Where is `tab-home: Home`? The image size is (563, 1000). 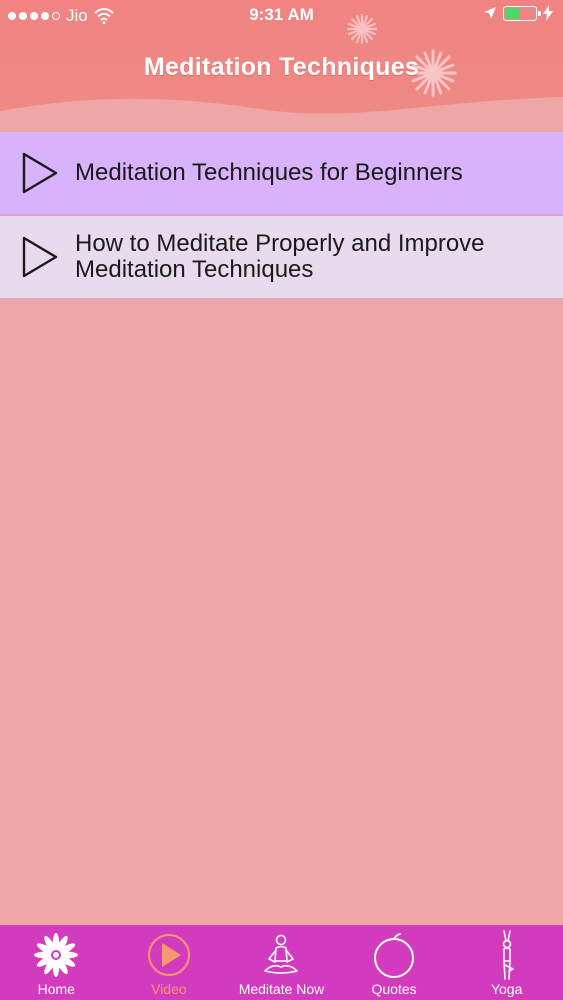
tab-home: Home is located at coordinates (56, 962).